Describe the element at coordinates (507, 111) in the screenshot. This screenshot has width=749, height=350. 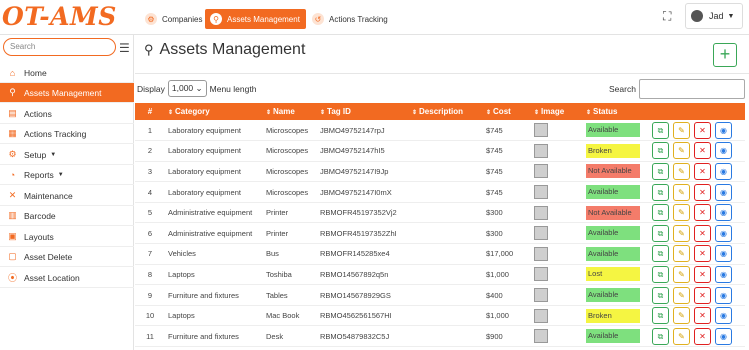
I see `col-header-cost: ⇕ Cost` at that location.